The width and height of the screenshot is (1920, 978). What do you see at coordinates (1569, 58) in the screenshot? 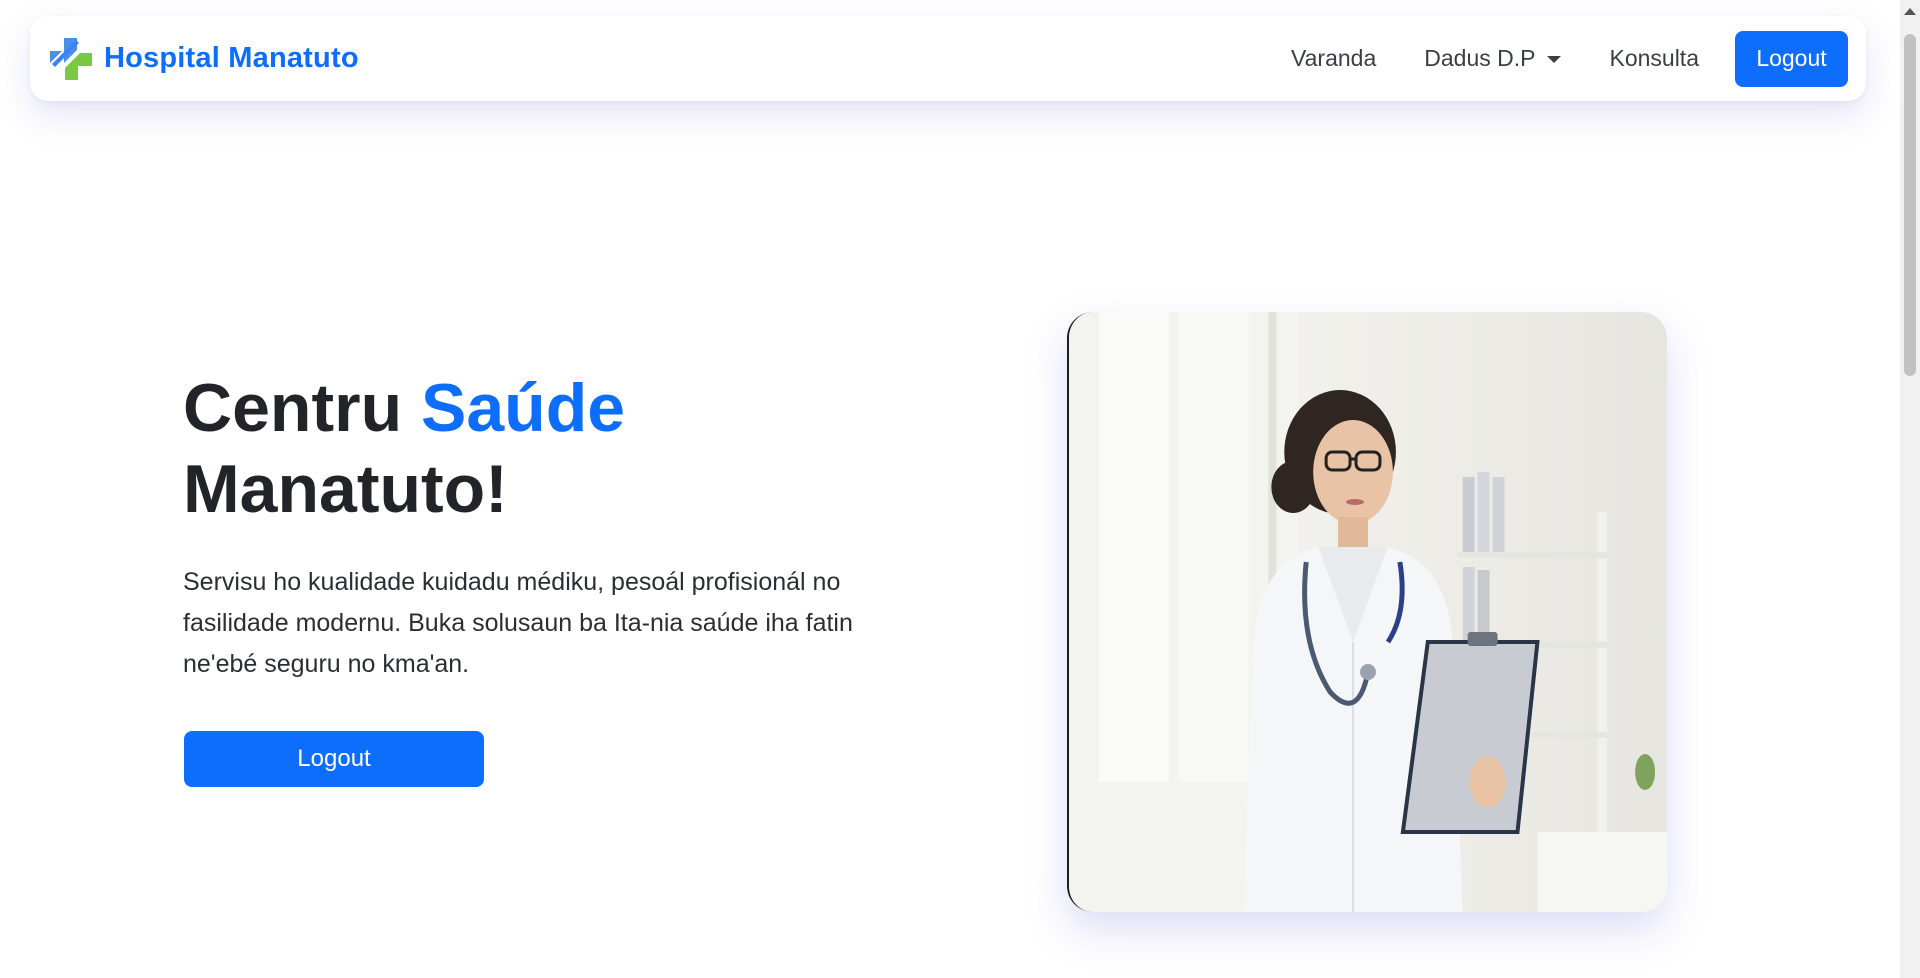
I see `nav-links: Varanda Dadus D.P Konsulta Logout` at bounding box center [1569, 58].